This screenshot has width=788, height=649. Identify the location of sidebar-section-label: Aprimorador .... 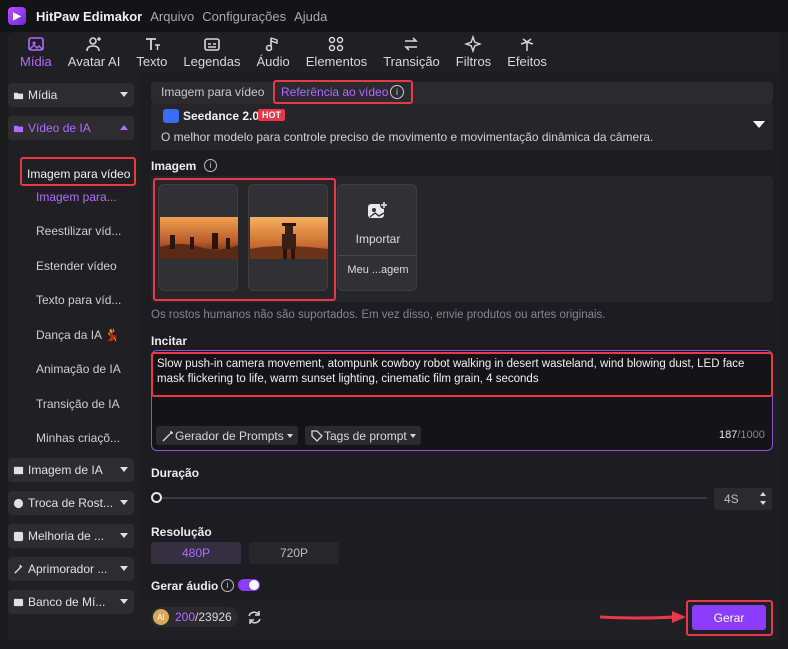
(68, 569).